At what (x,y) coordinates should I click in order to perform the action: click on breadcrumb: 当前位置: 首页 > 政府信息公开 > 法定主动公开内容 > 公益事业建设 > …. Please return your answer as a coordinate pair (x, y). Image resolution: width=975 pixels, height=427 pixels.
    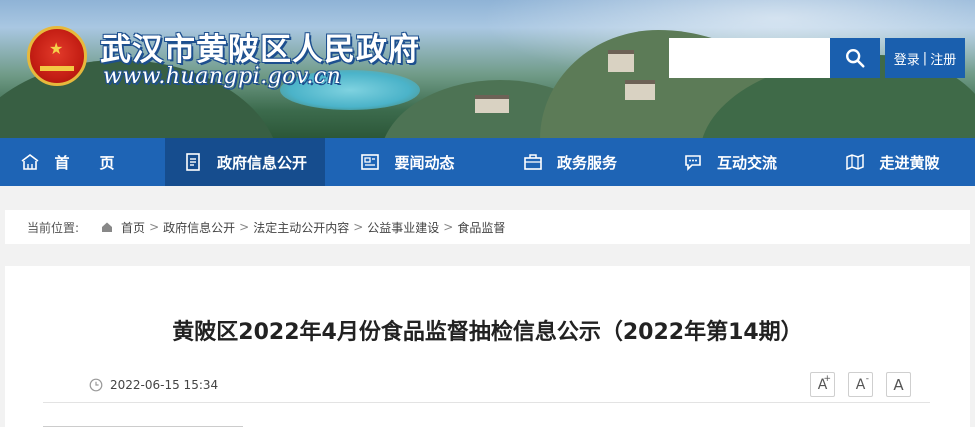
    Looking at the image, I should click on (487, 227).